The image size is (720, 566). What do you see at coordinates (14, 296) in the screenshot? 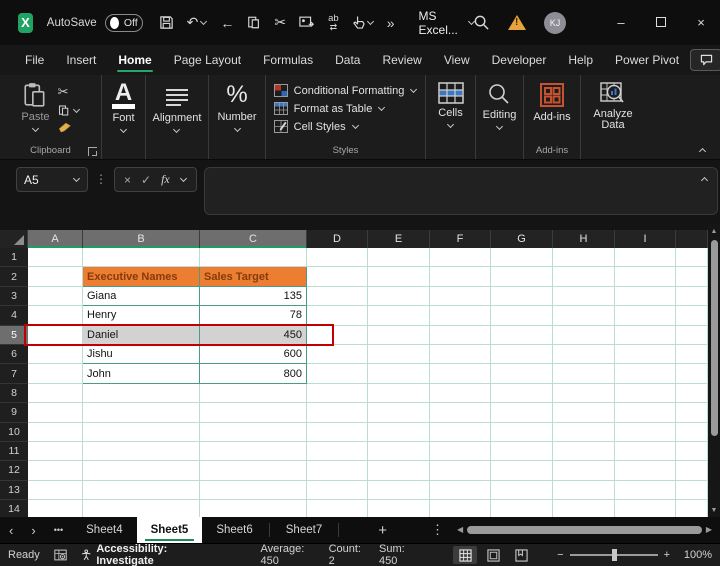
I see `row-header-3: 3` at bounding box center [14, 296].